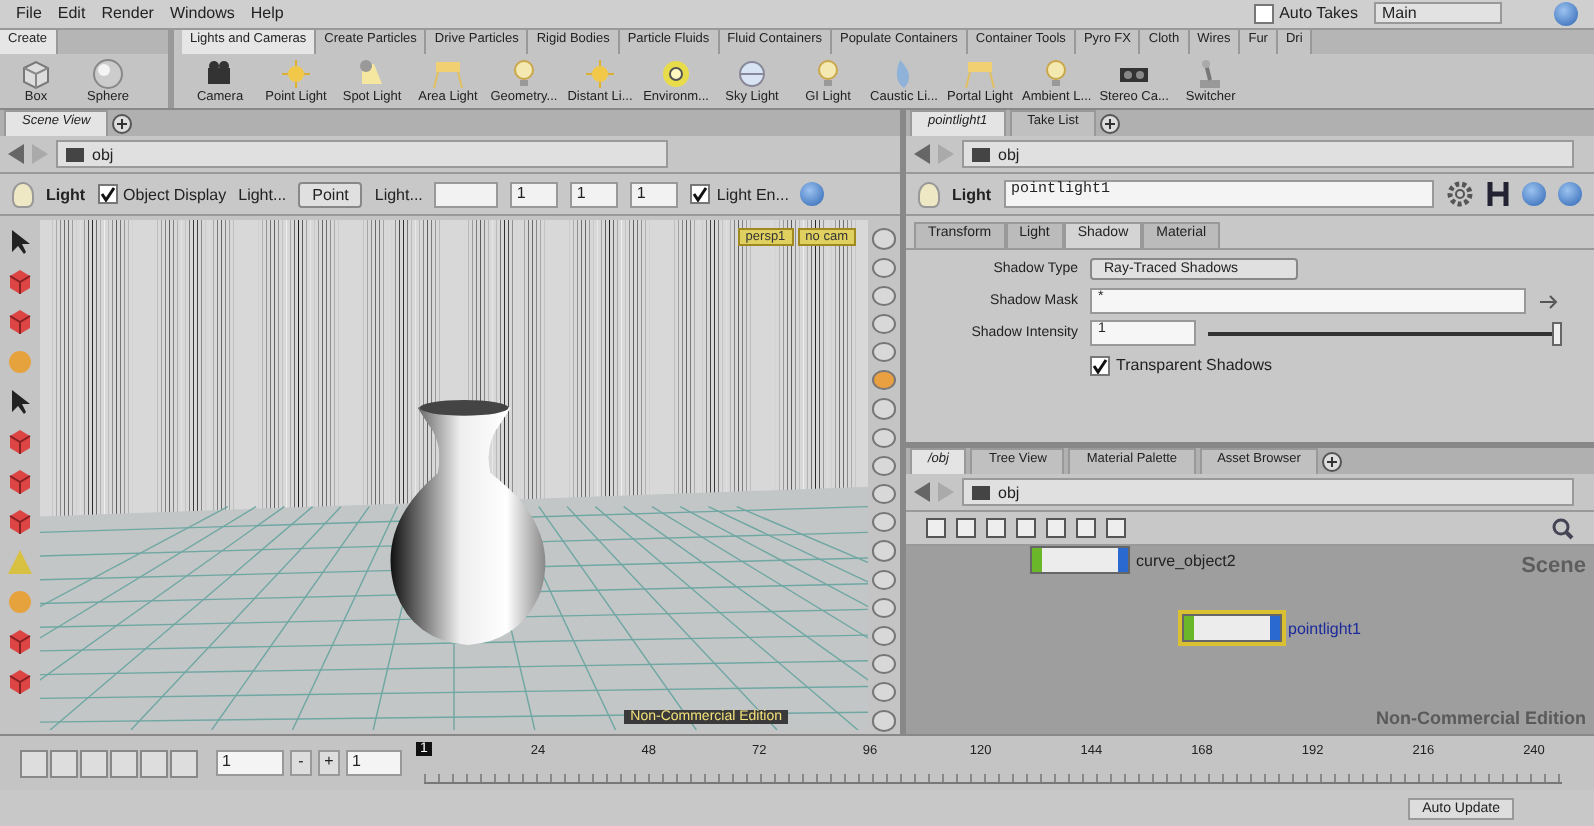 The image size is (1594, 826). I want to click on light-type-dropdown: Point, so click(330, 194).